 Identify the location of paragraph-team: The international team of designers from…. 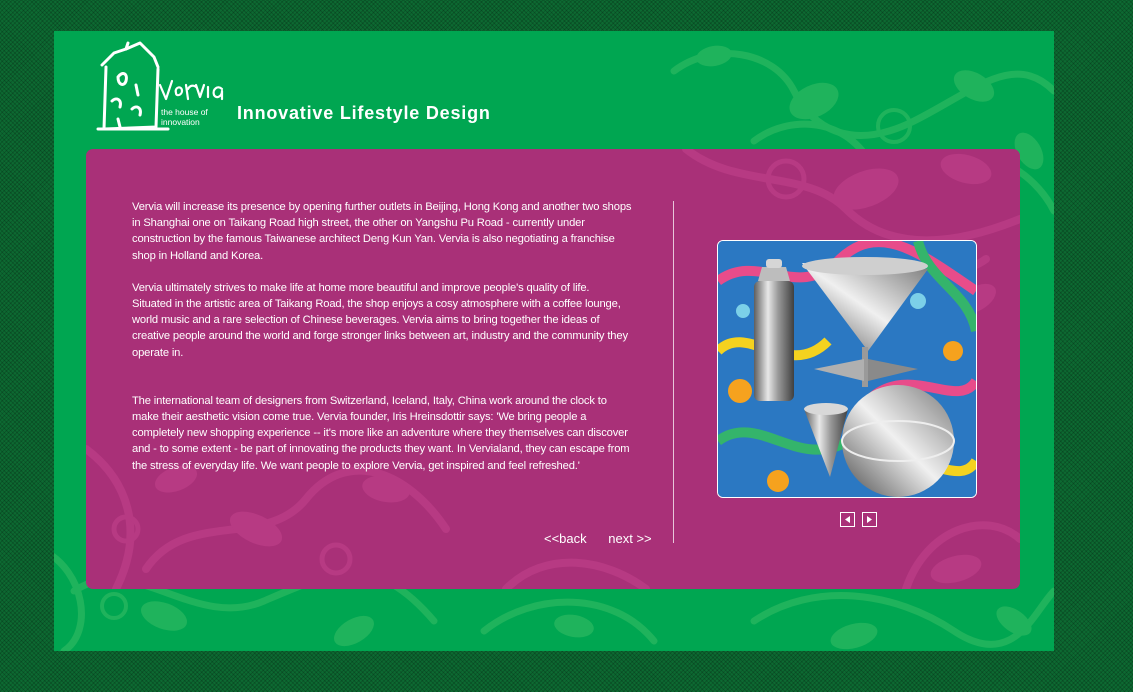
(381, 433).